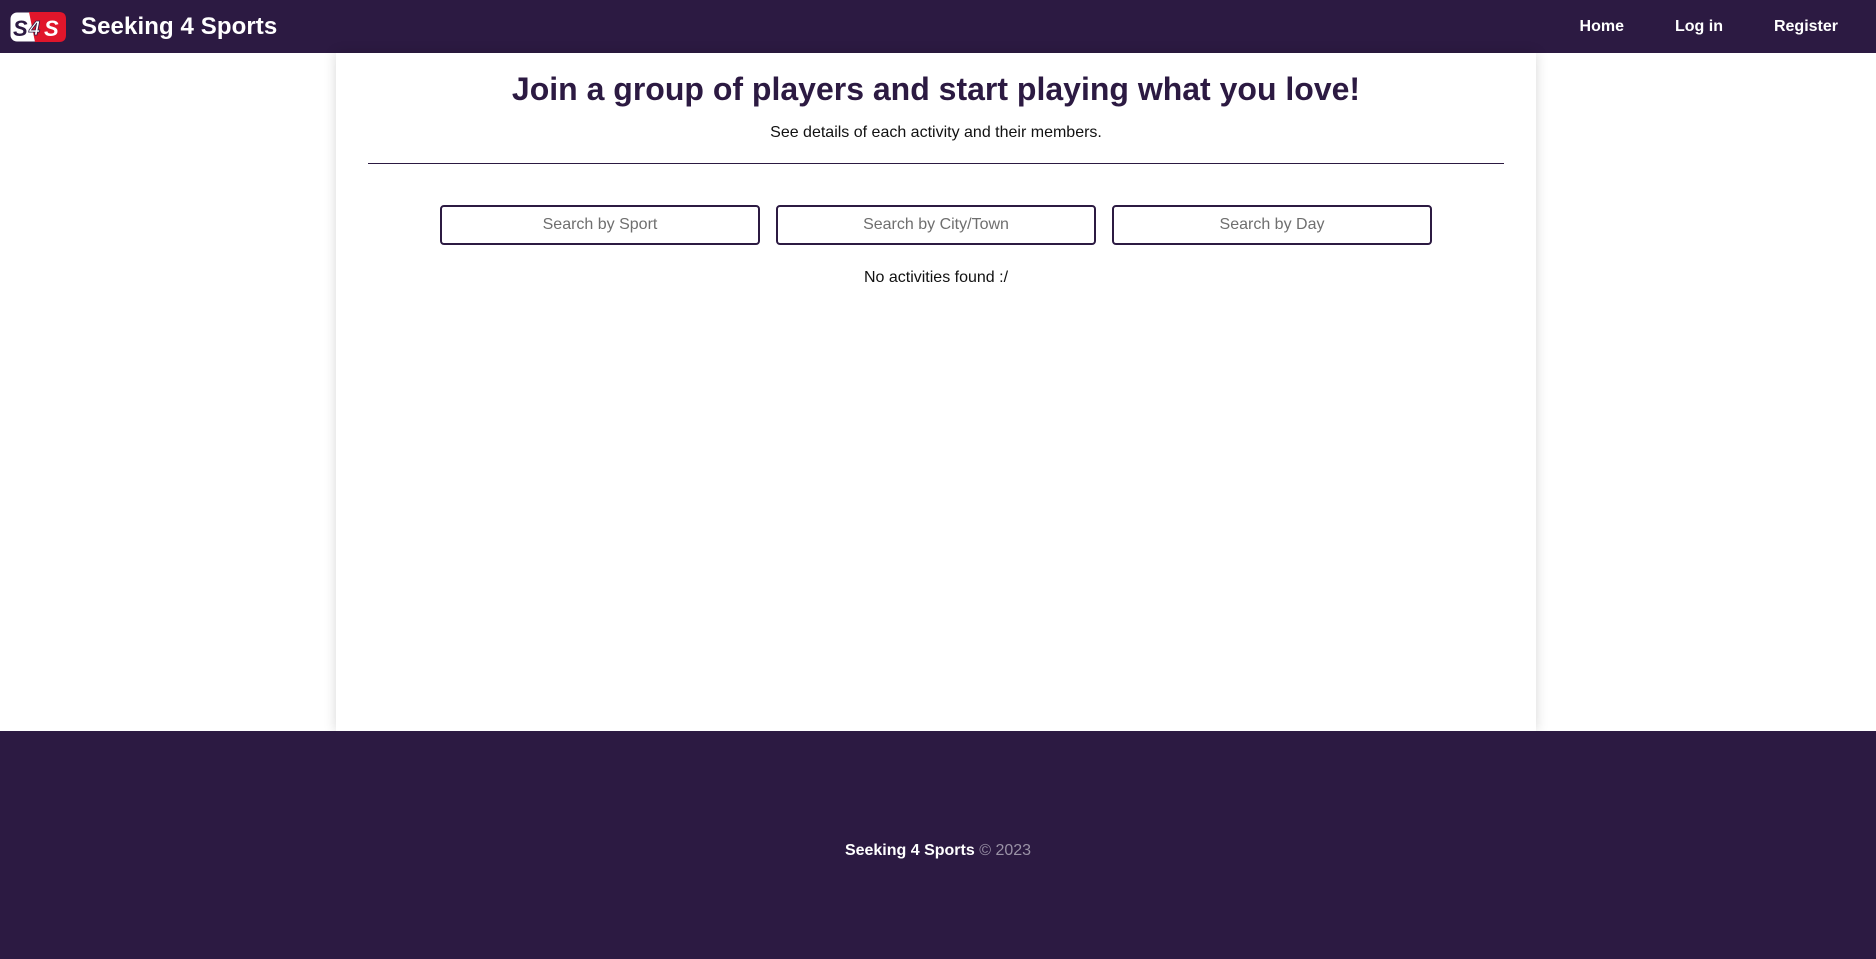 This screenshot has width=1876, height=959. I want to click on svg-text: 4, so click(34, 29).